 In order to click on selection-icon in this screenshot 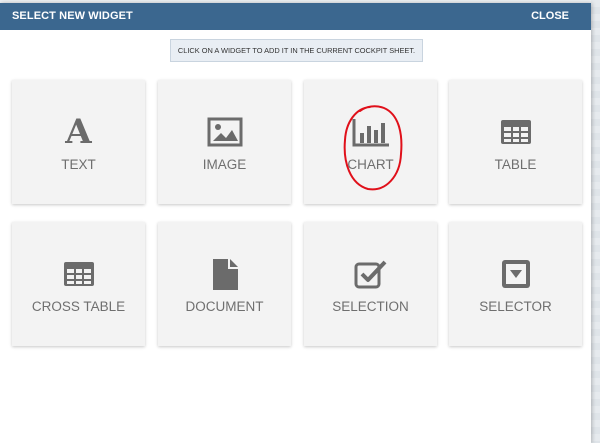, I will do `click(371, 274)`.